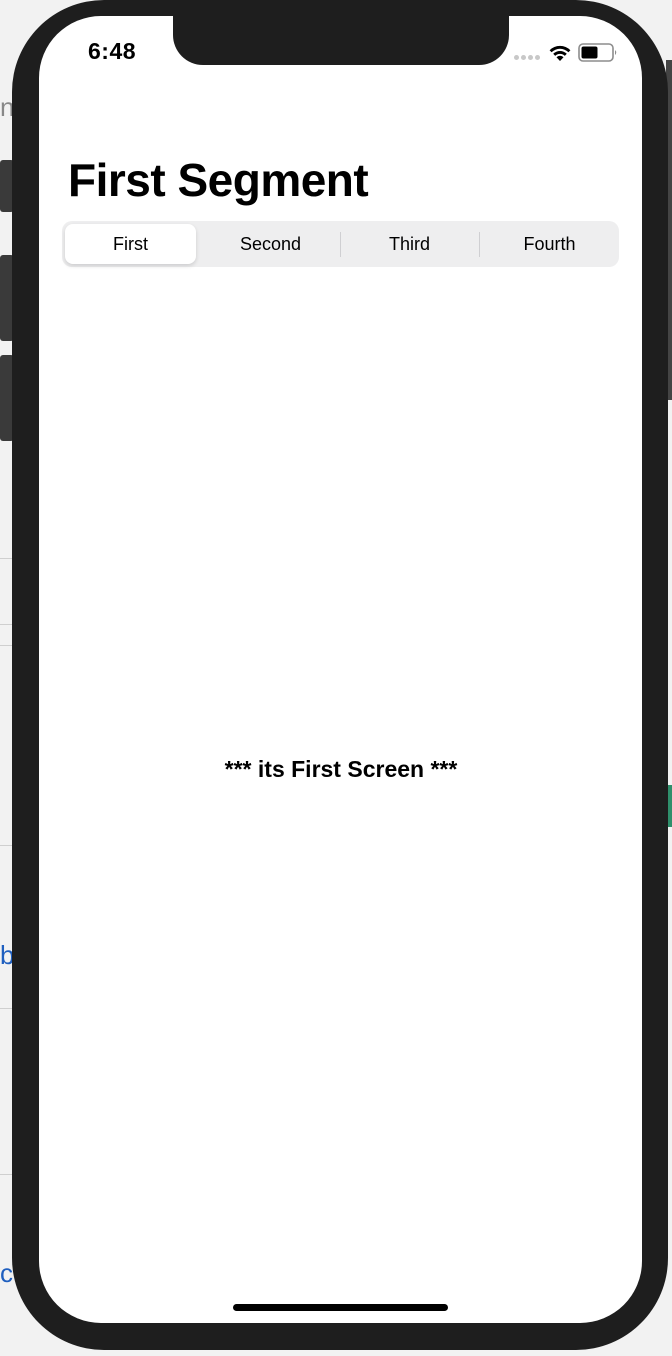 Image resolution: width=672 pixels, height=1356 pixels. I want to click on segment-label: Fourth, so click(549, 243).